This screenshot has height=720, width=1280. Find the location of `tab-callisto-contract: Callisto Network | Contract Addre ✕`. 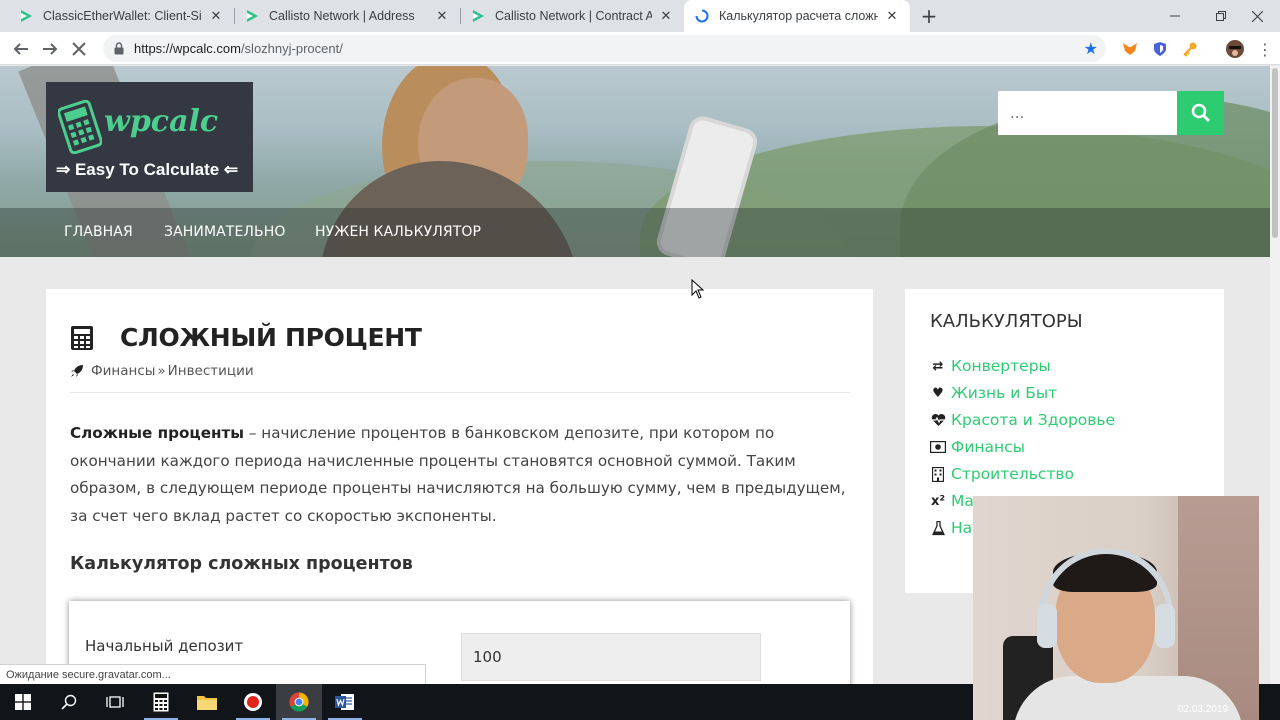

tab-callisto-contract: Callisto Network | Contract Addre ✕ is located at coordinates (572, 16).